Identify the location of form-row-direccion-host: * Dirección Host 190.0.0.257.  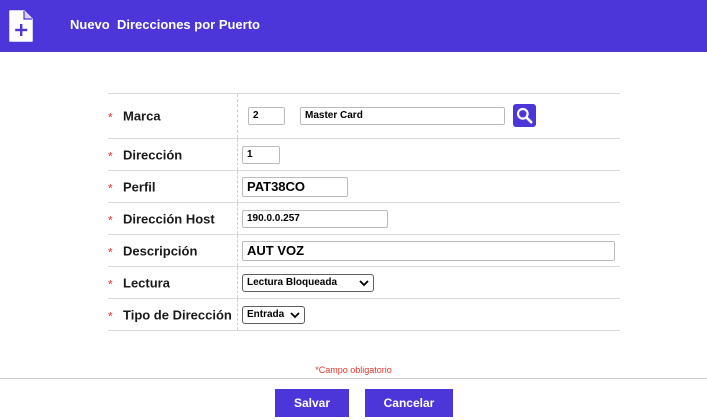
(364, 219).